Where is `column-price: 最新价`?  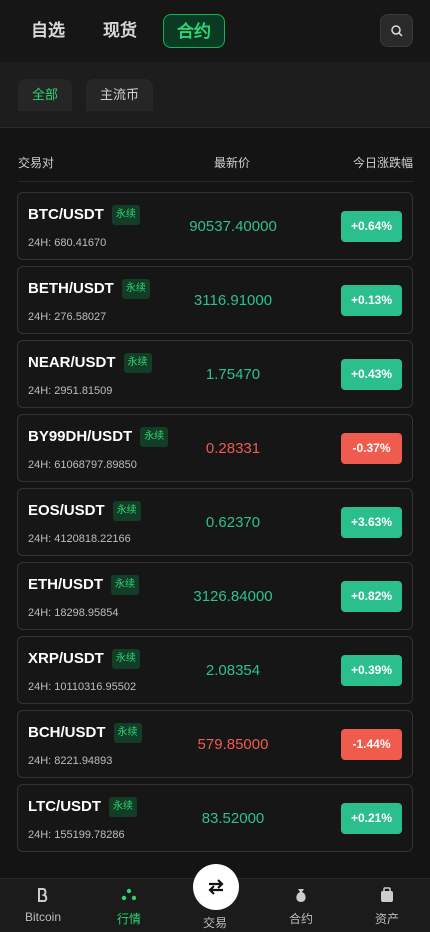 column-price: 最新价 is located at coordinates (232, 162).